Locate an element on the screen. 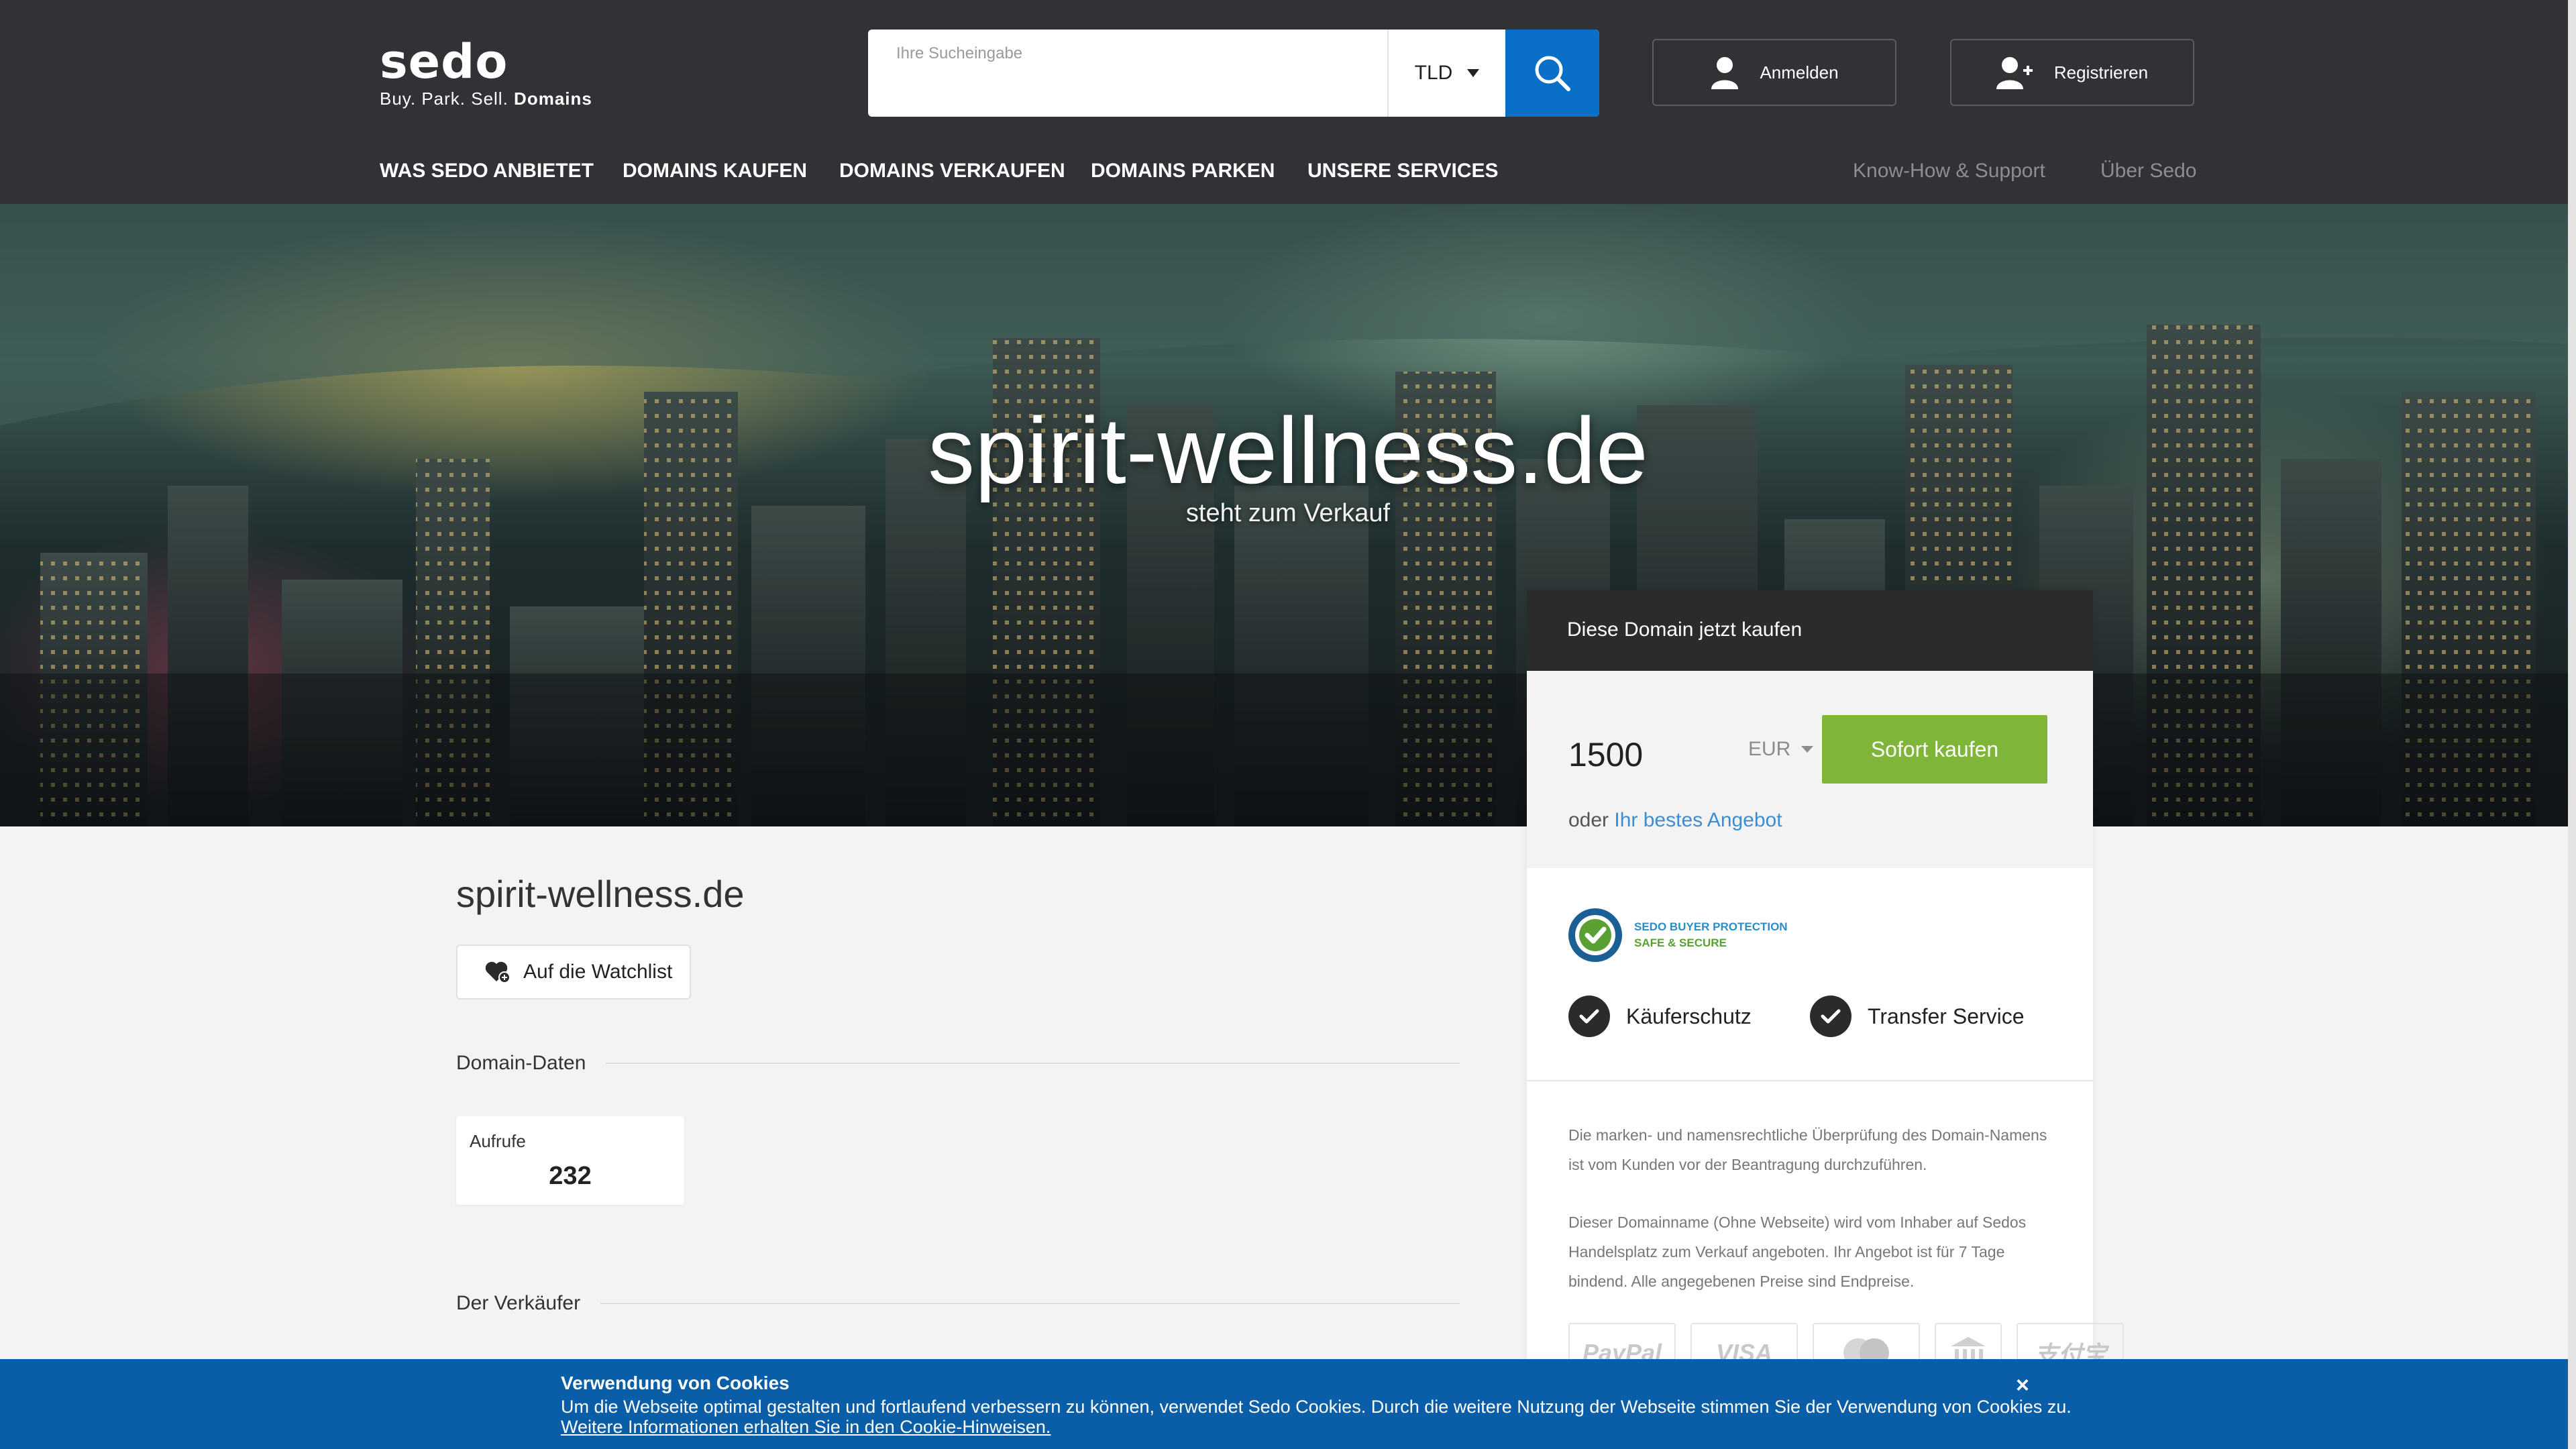 The image size is (2576, 1449). stat-value: 232 is located at coordinates (570, 1176).